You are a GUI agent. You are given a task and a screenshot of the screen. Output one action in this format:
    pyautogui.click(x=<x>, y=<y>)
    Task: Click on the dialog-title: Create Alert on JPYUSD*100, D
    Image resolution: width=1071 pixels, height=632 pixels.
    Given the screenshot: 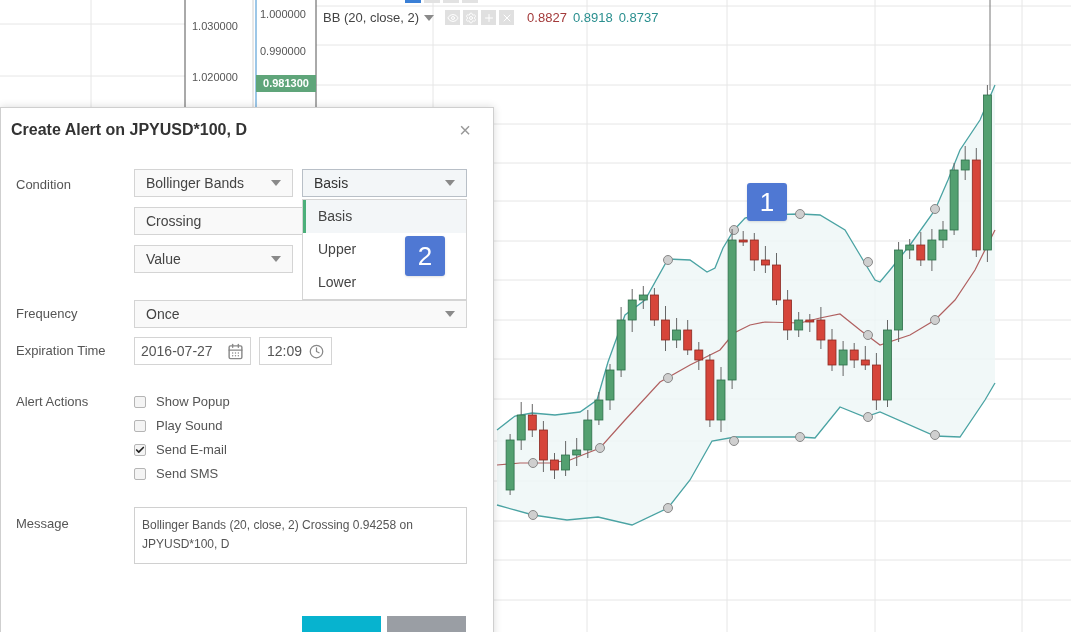 What is the action you would take?
    pyautogui.click(x=129, y=129)
    